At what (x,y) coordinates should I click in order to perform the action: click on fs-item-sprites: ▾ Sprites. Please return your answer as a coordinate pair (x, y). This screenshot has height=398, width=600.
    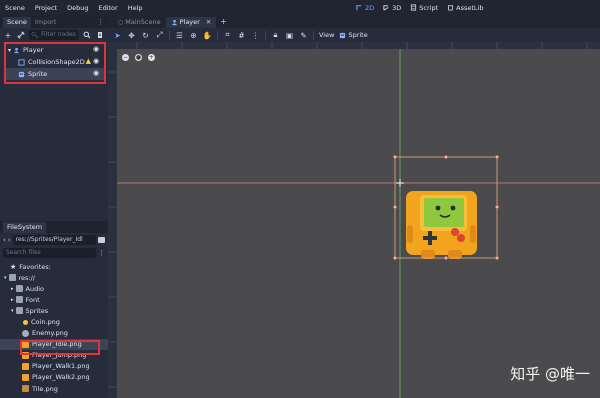
    Looking at the image, I should click on (54, 310).